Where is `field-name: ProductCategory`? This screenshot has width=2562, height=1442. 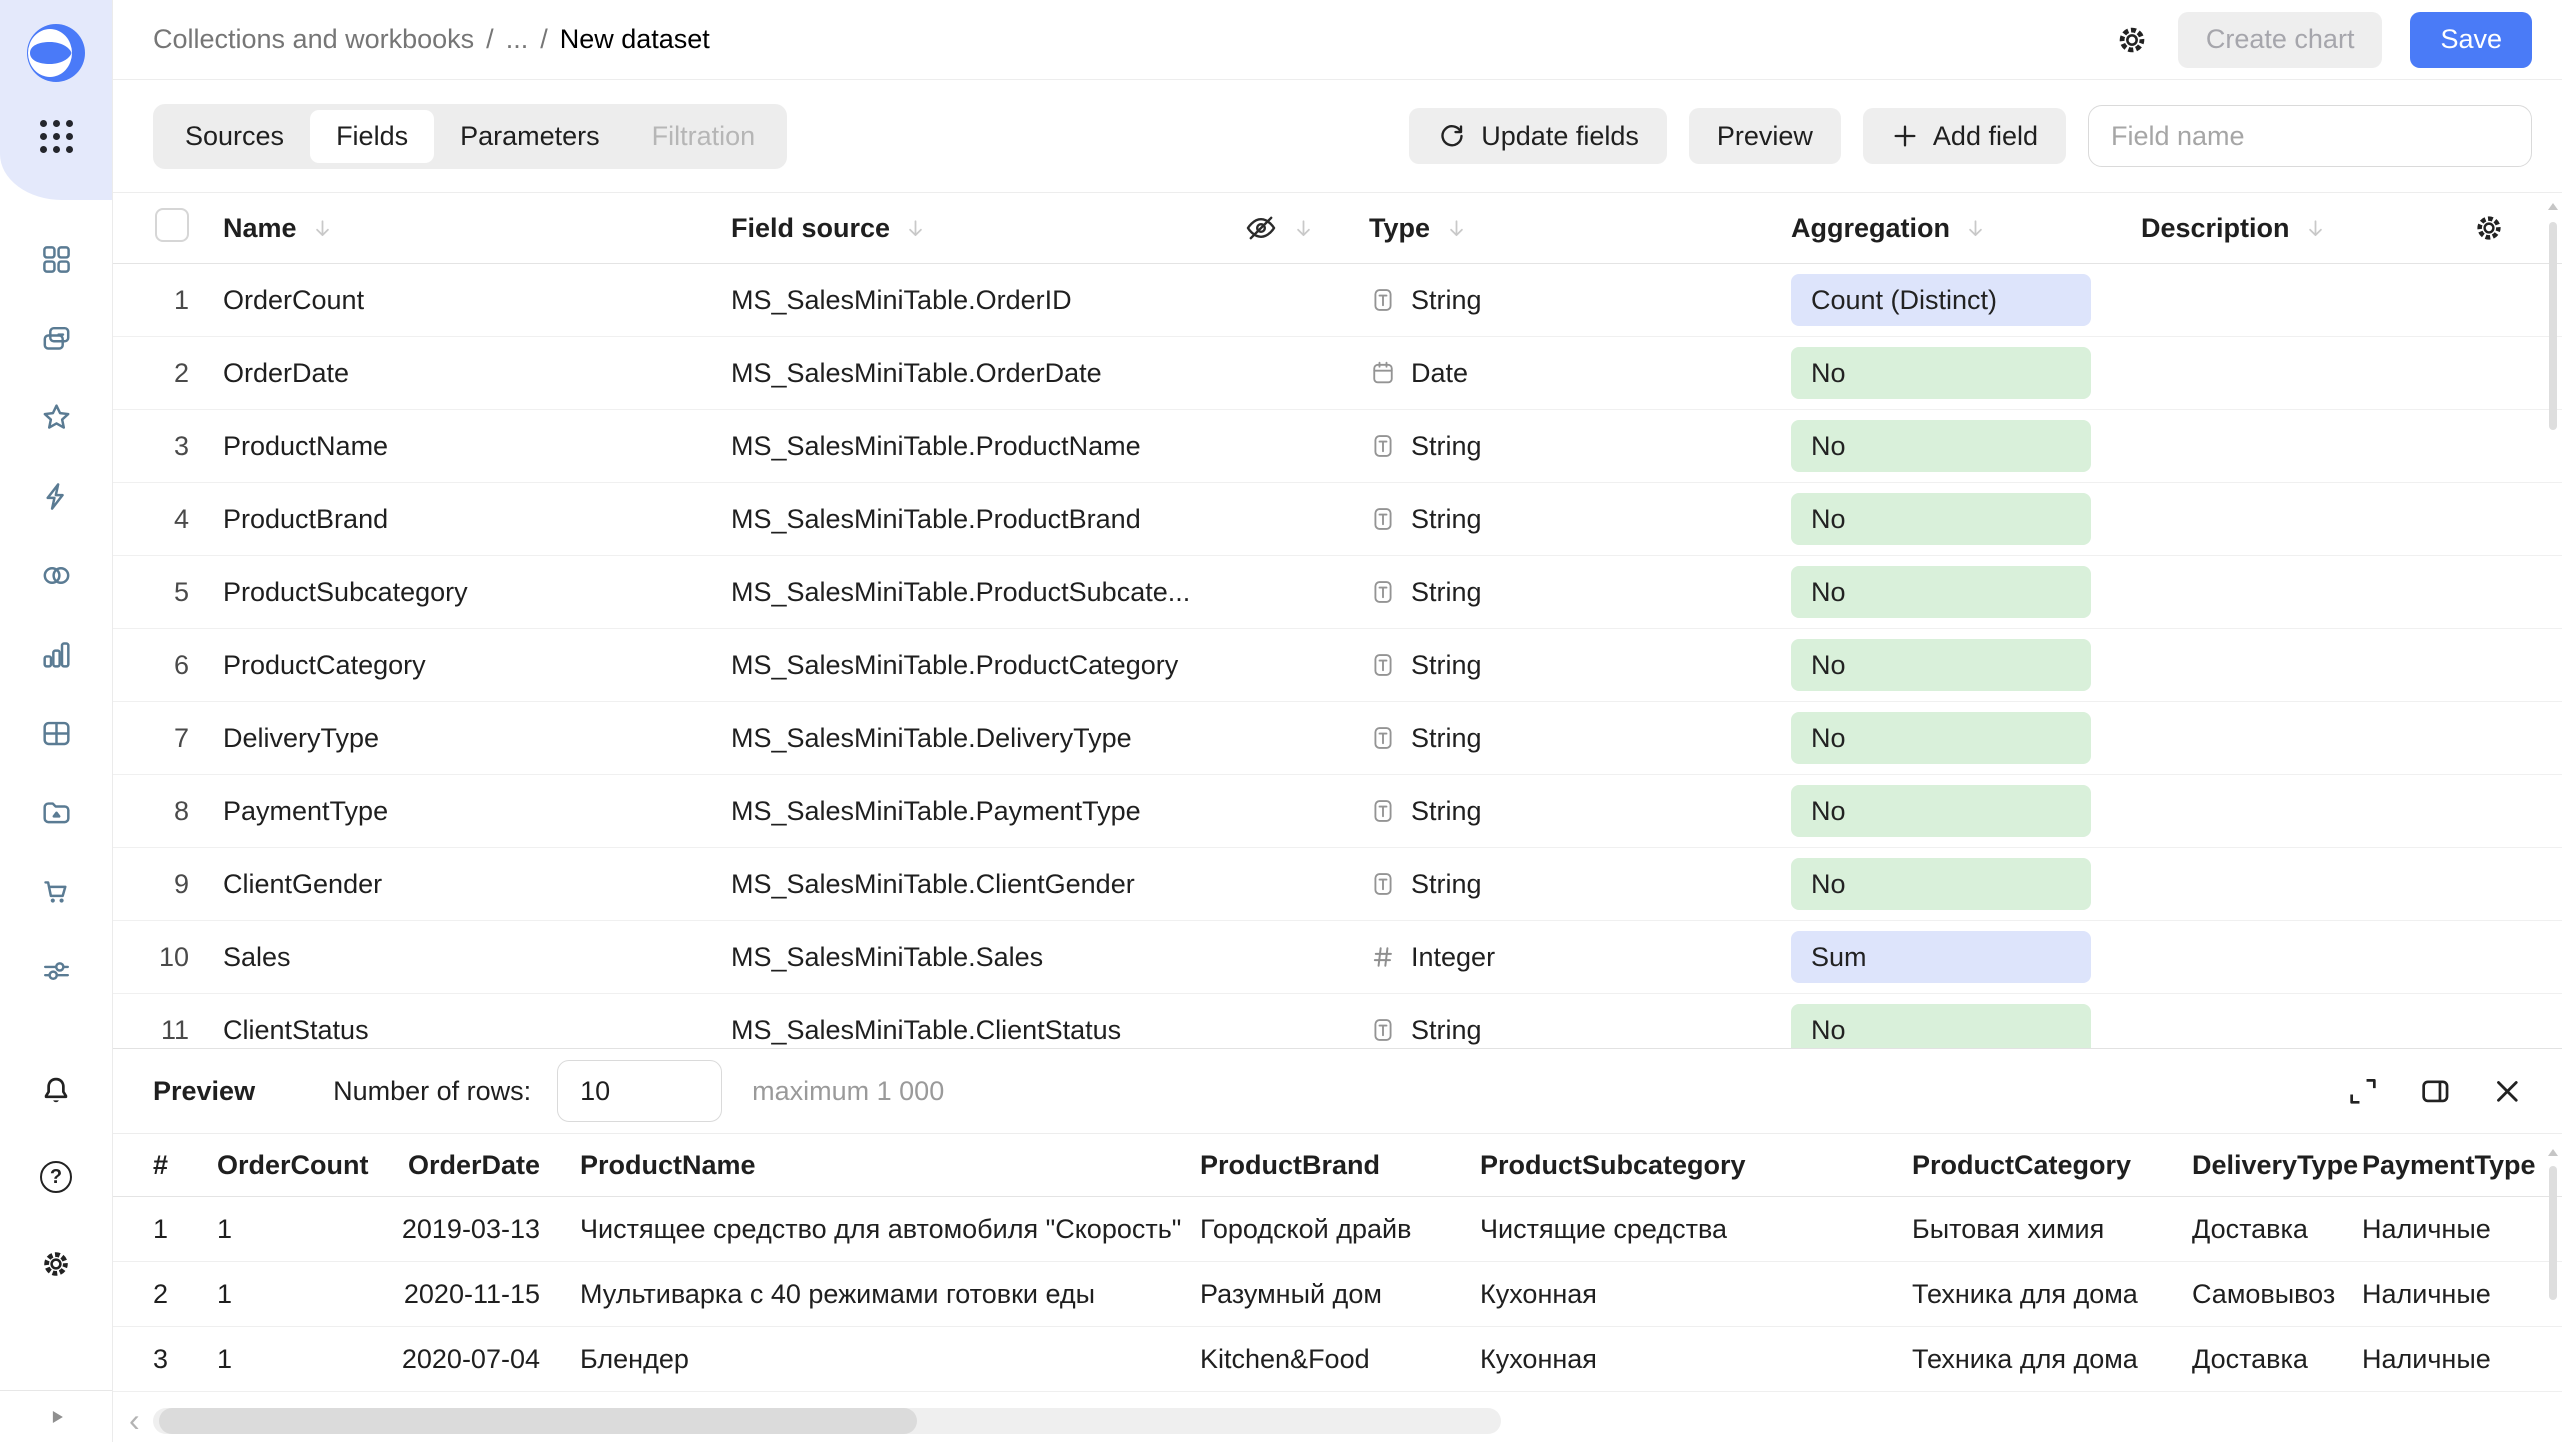
field-name: ProductCategory is located at coordinates (477, 665).